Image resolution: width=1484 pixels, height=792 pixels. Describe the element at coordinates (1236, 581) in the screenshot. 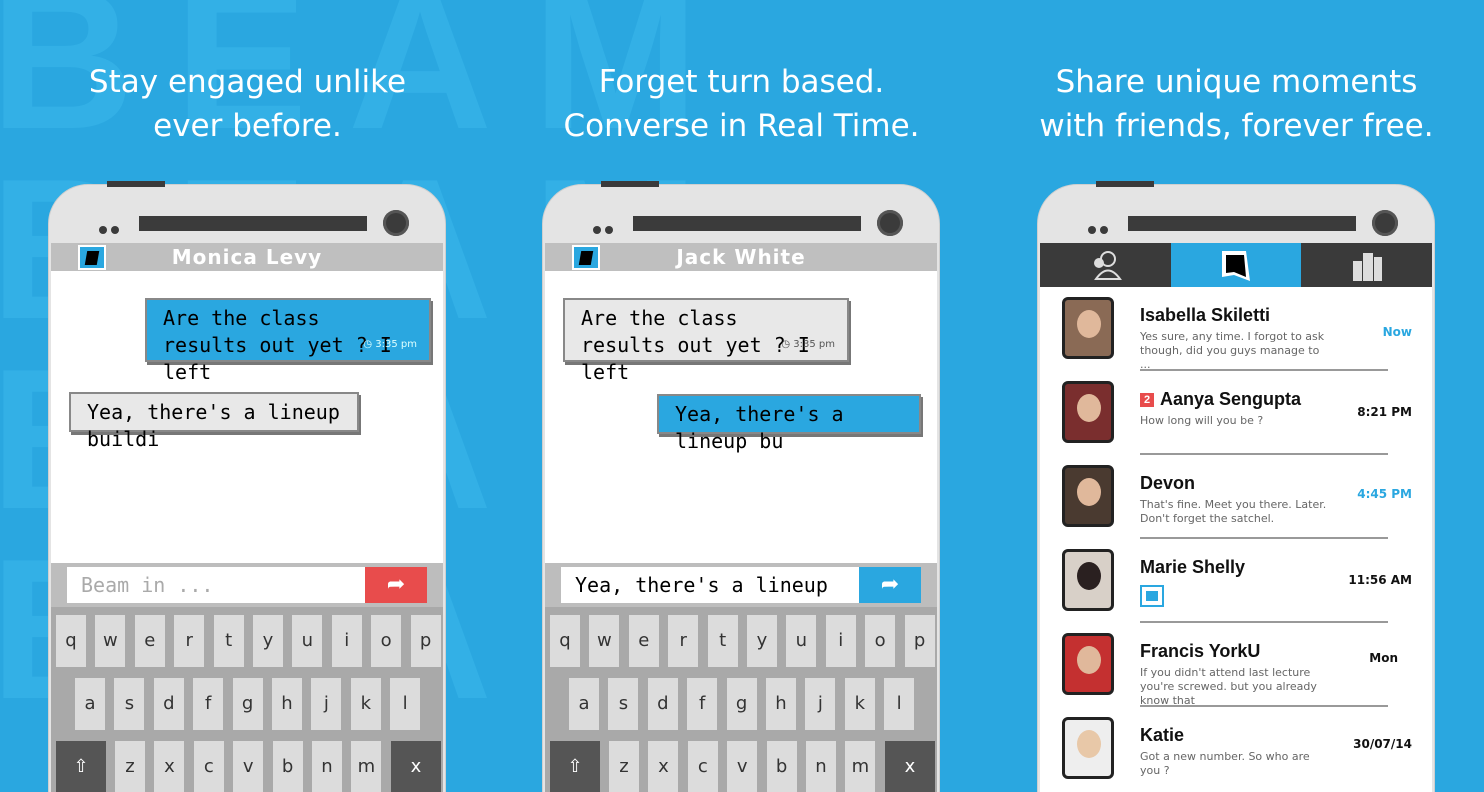

I see `conversation-item: Marie Shelly 11:56 AM` at that location.